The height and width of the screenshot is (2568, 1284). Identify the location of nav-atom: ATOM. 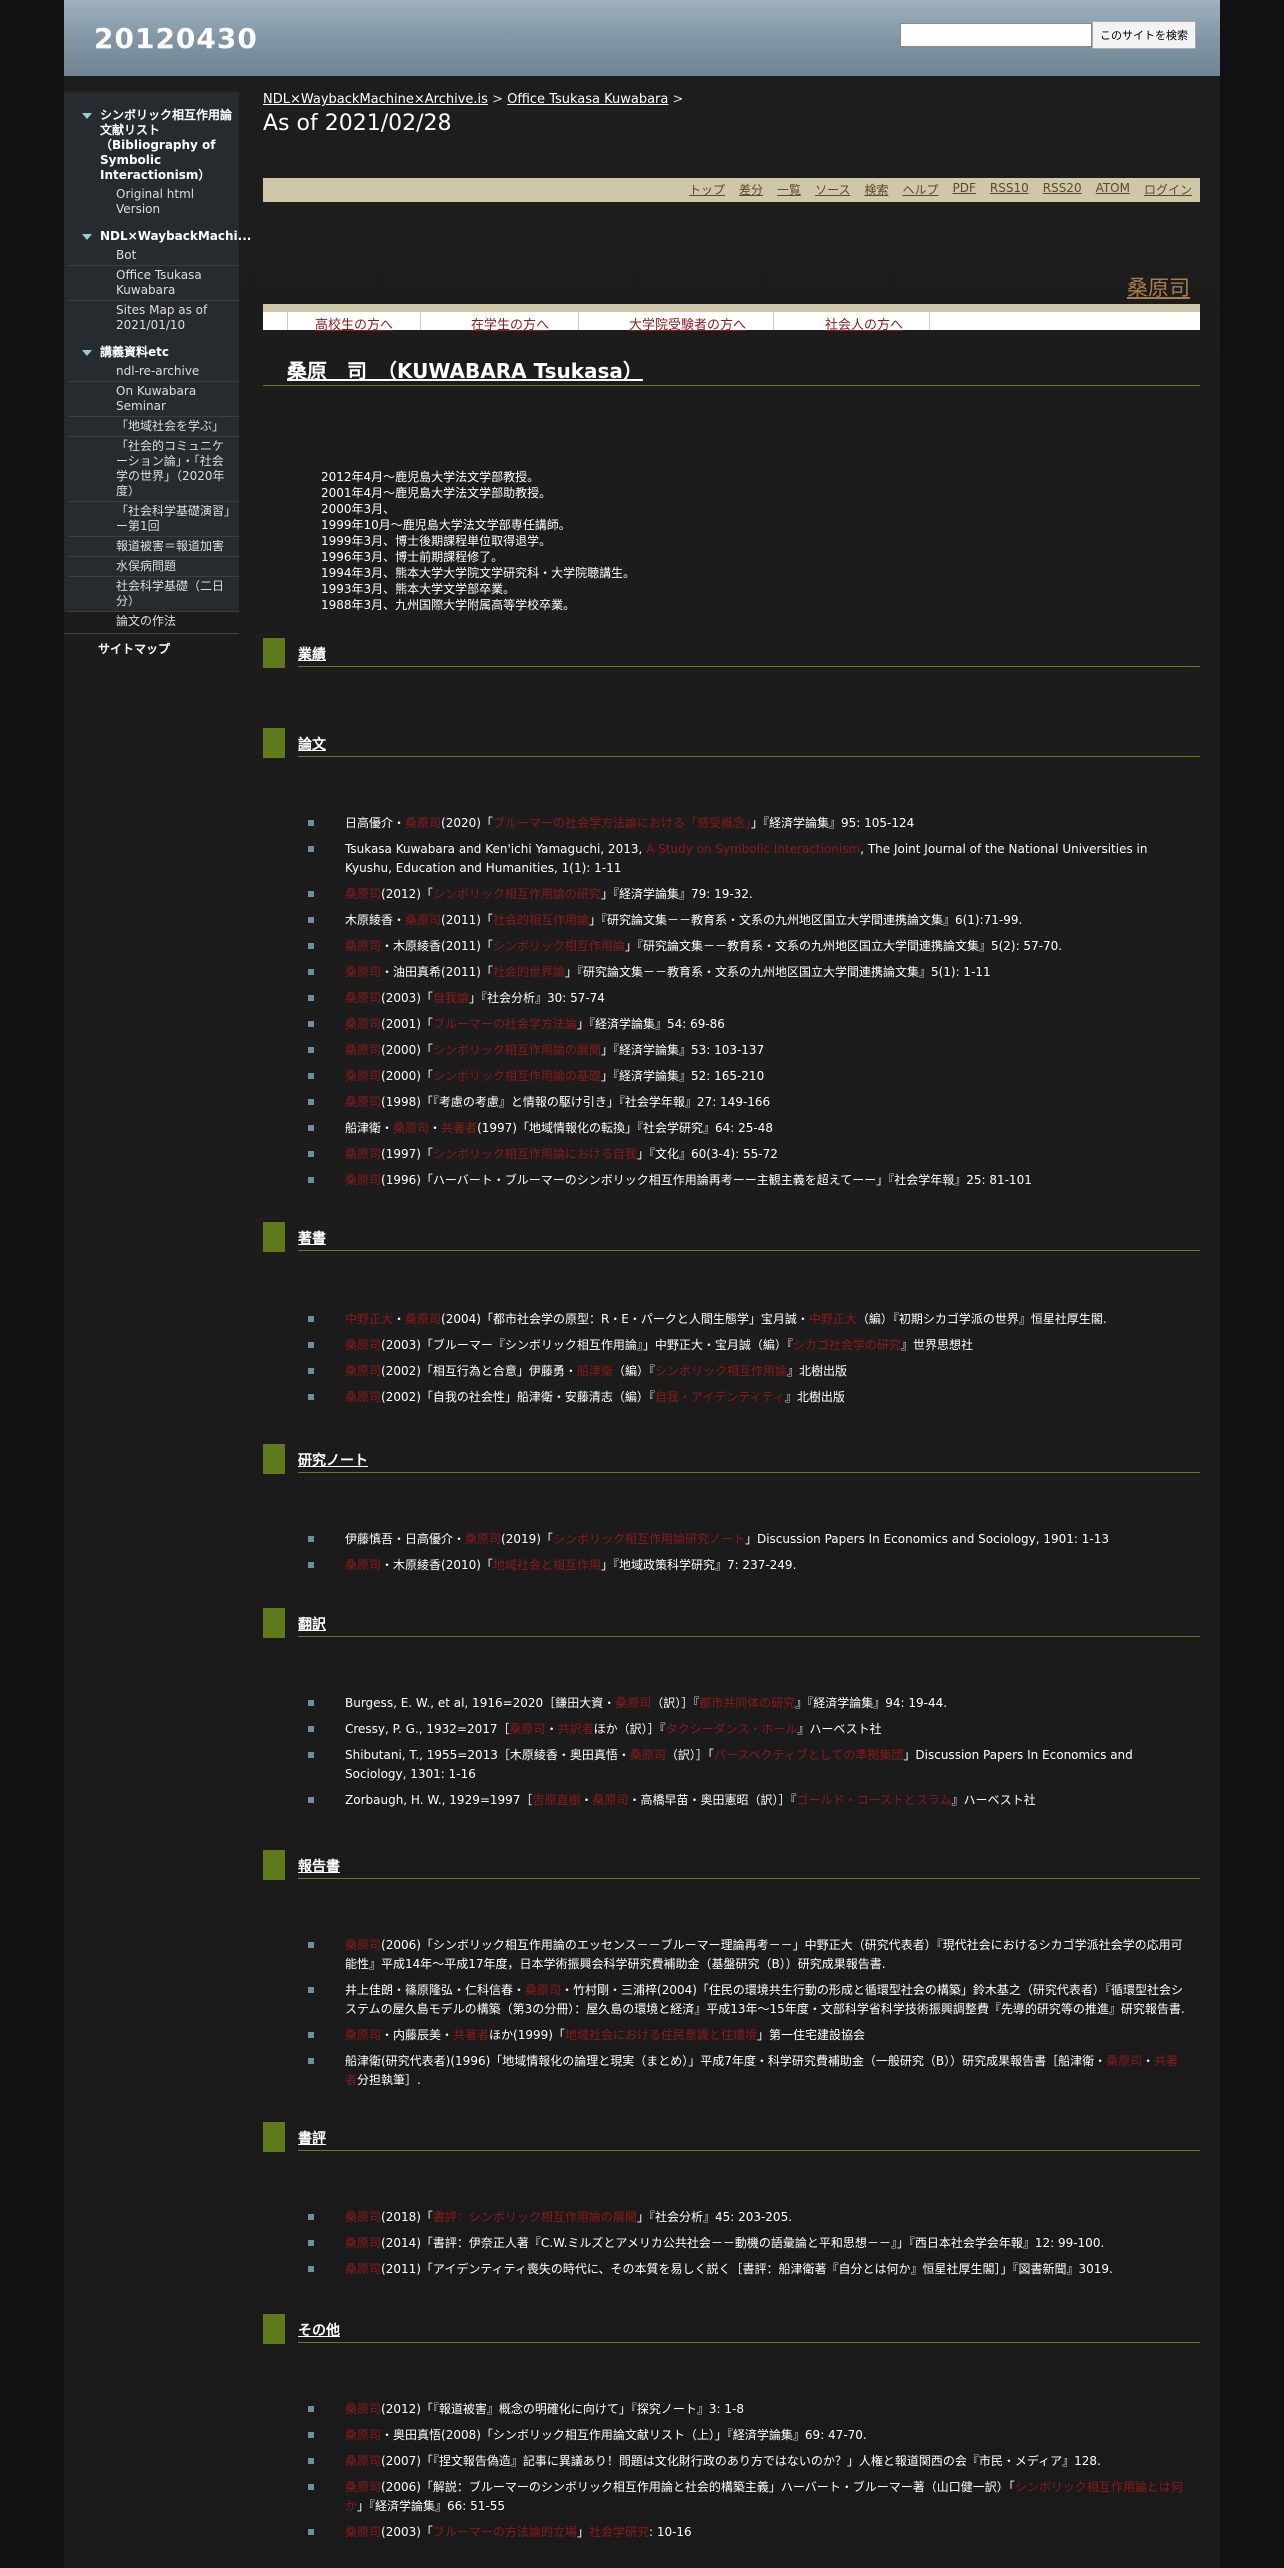
(1113, 189).